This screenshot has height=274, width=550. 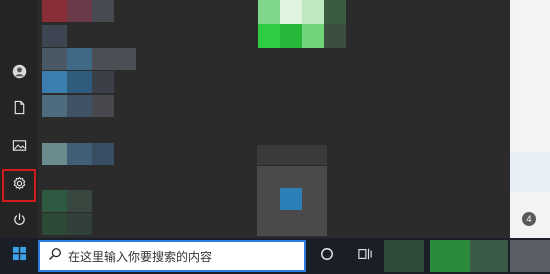 I want to click on search-placeholder: 在这里输入你要搜索的内容, so click(x=140, y=256).